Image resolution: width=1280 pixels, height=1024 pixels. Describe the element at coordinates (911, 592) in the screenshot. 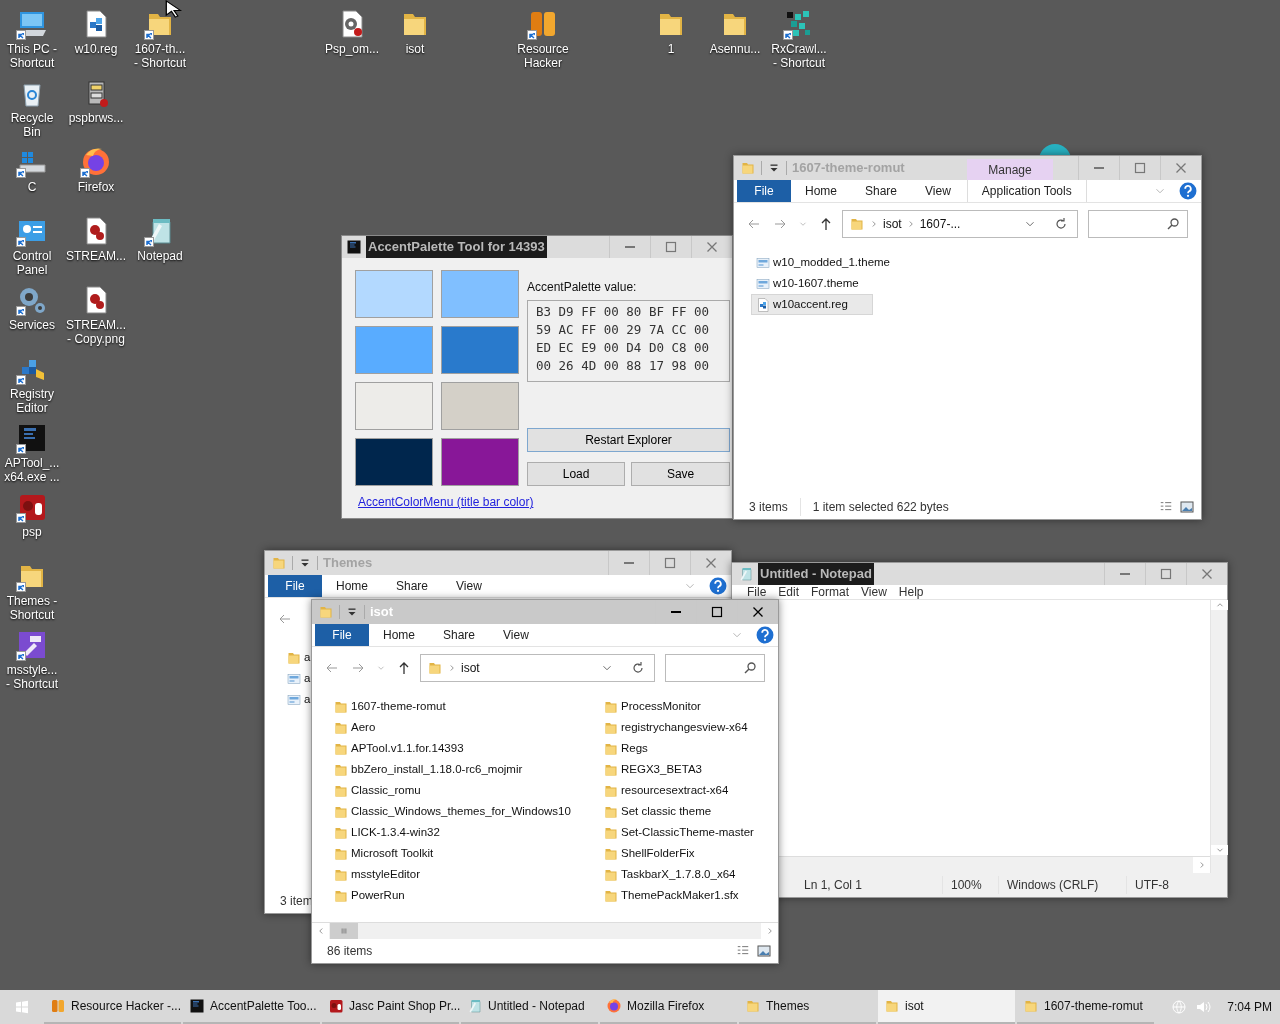

I see `menu-item: Help` at that location.